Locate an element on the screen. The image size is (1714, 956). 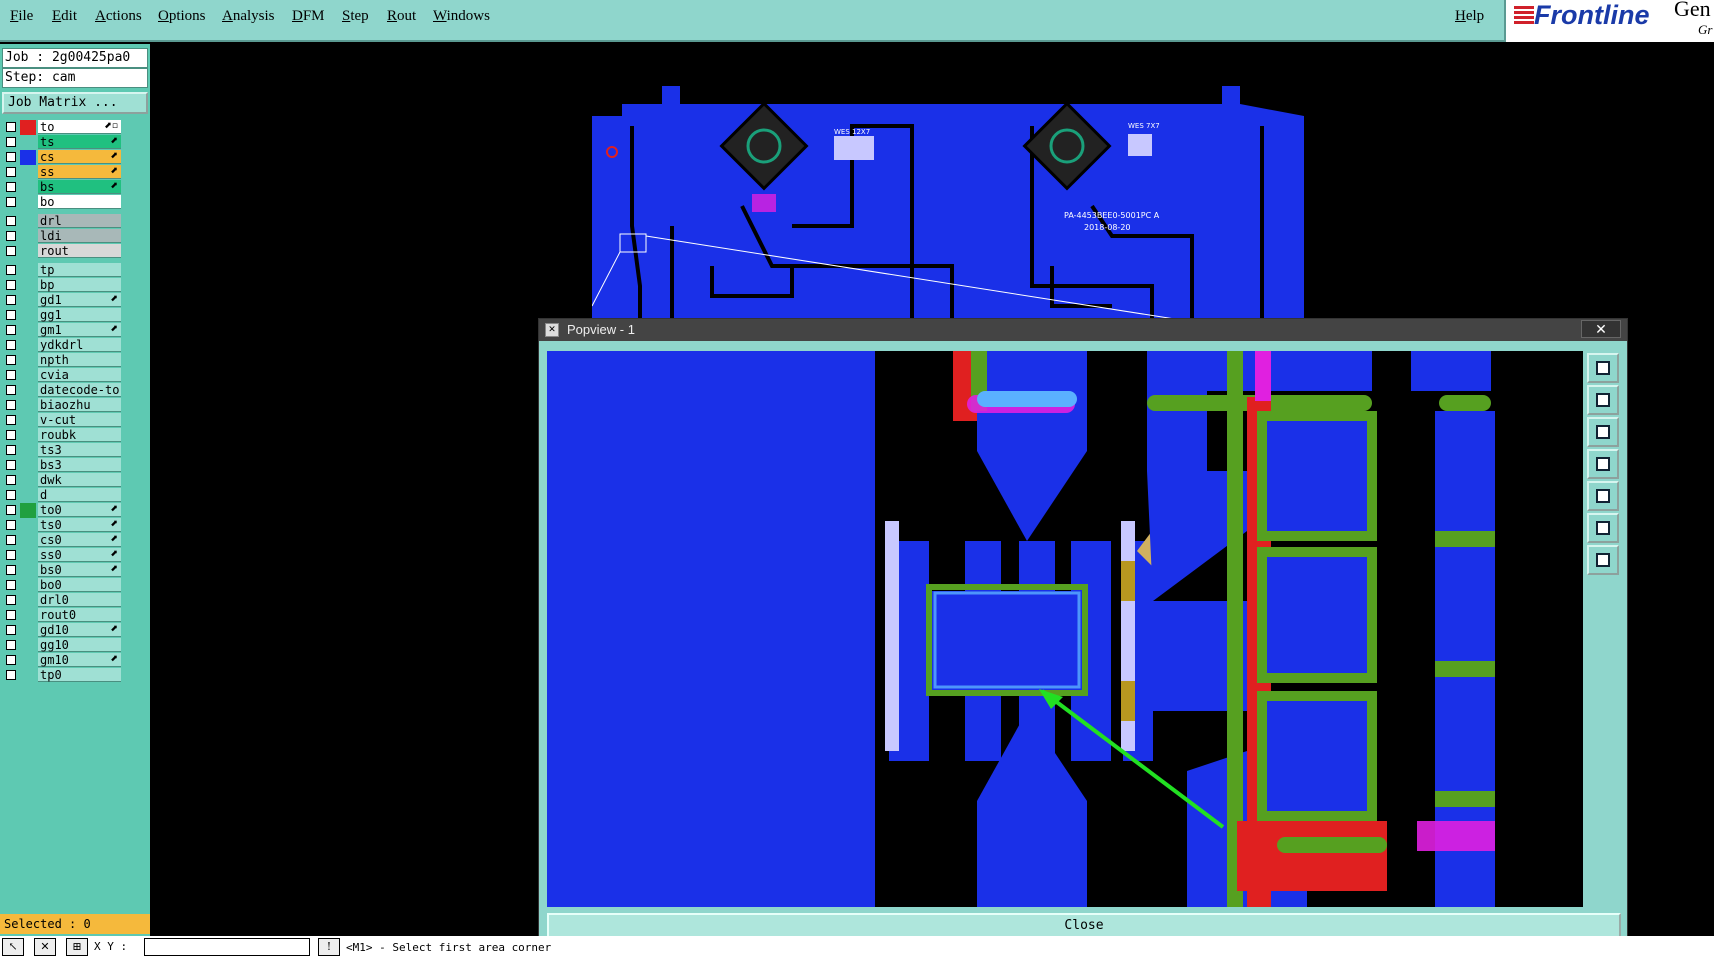
layer-row-gm1: gm1 ⬈ is located at coordinates (62, 330).